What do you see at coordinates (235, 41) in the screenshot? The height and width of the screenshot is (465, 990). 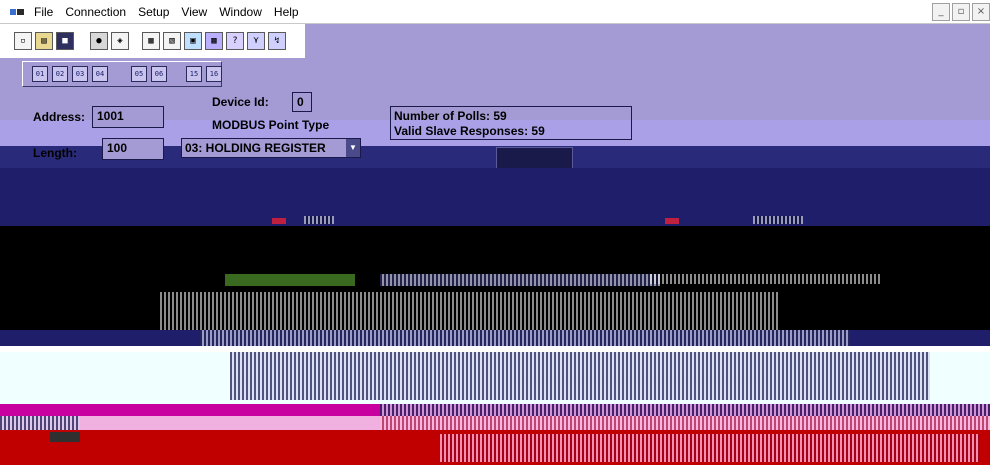 I see `help-icon: ?` at bounding box center [235, 41].